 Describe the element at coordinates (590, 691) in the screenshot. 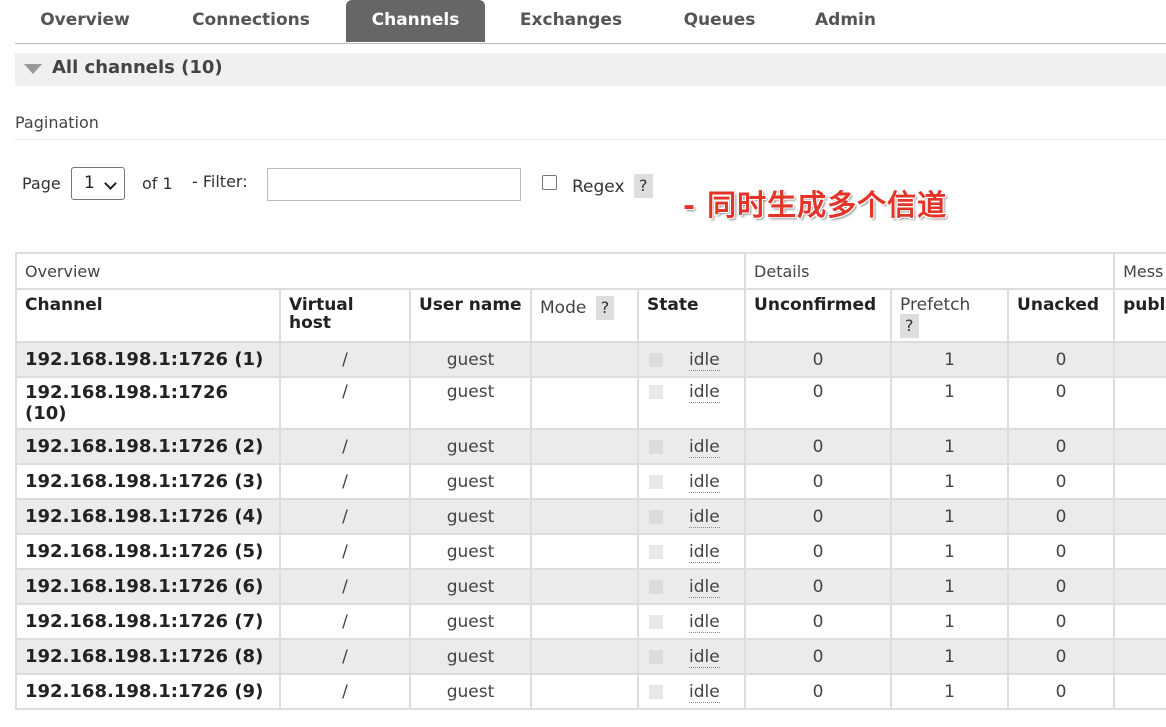

I see `table-row: 192.168.198.1:1726 (9) / guest idle 0 1 0` at that location.